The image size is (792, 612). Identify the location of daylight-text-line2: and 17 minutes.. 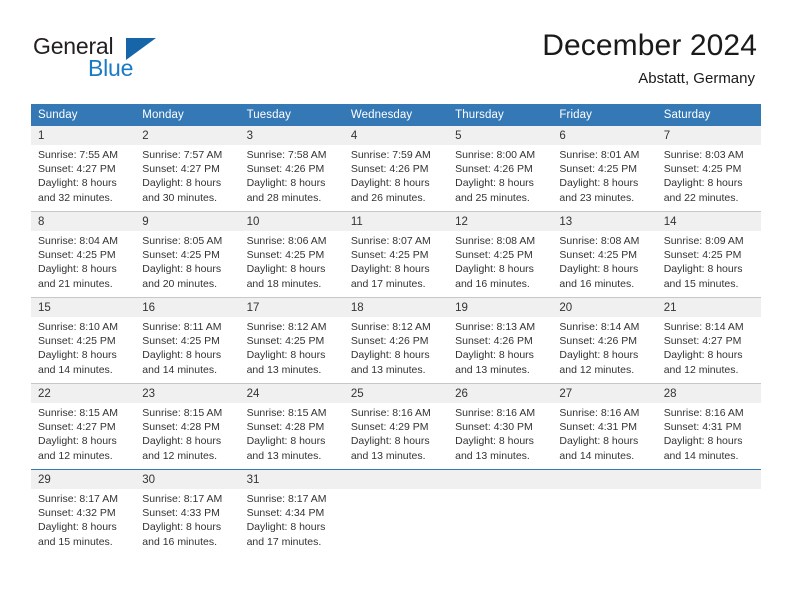
(388, 283).